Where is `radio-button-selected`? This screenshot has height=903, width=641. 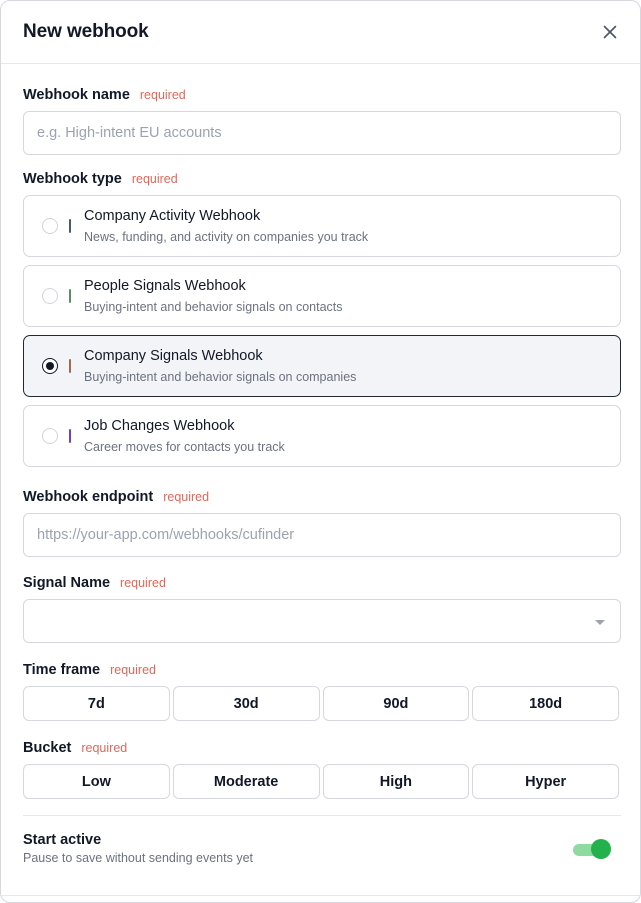 radio-button-selected is located at coordinates (50, 366).